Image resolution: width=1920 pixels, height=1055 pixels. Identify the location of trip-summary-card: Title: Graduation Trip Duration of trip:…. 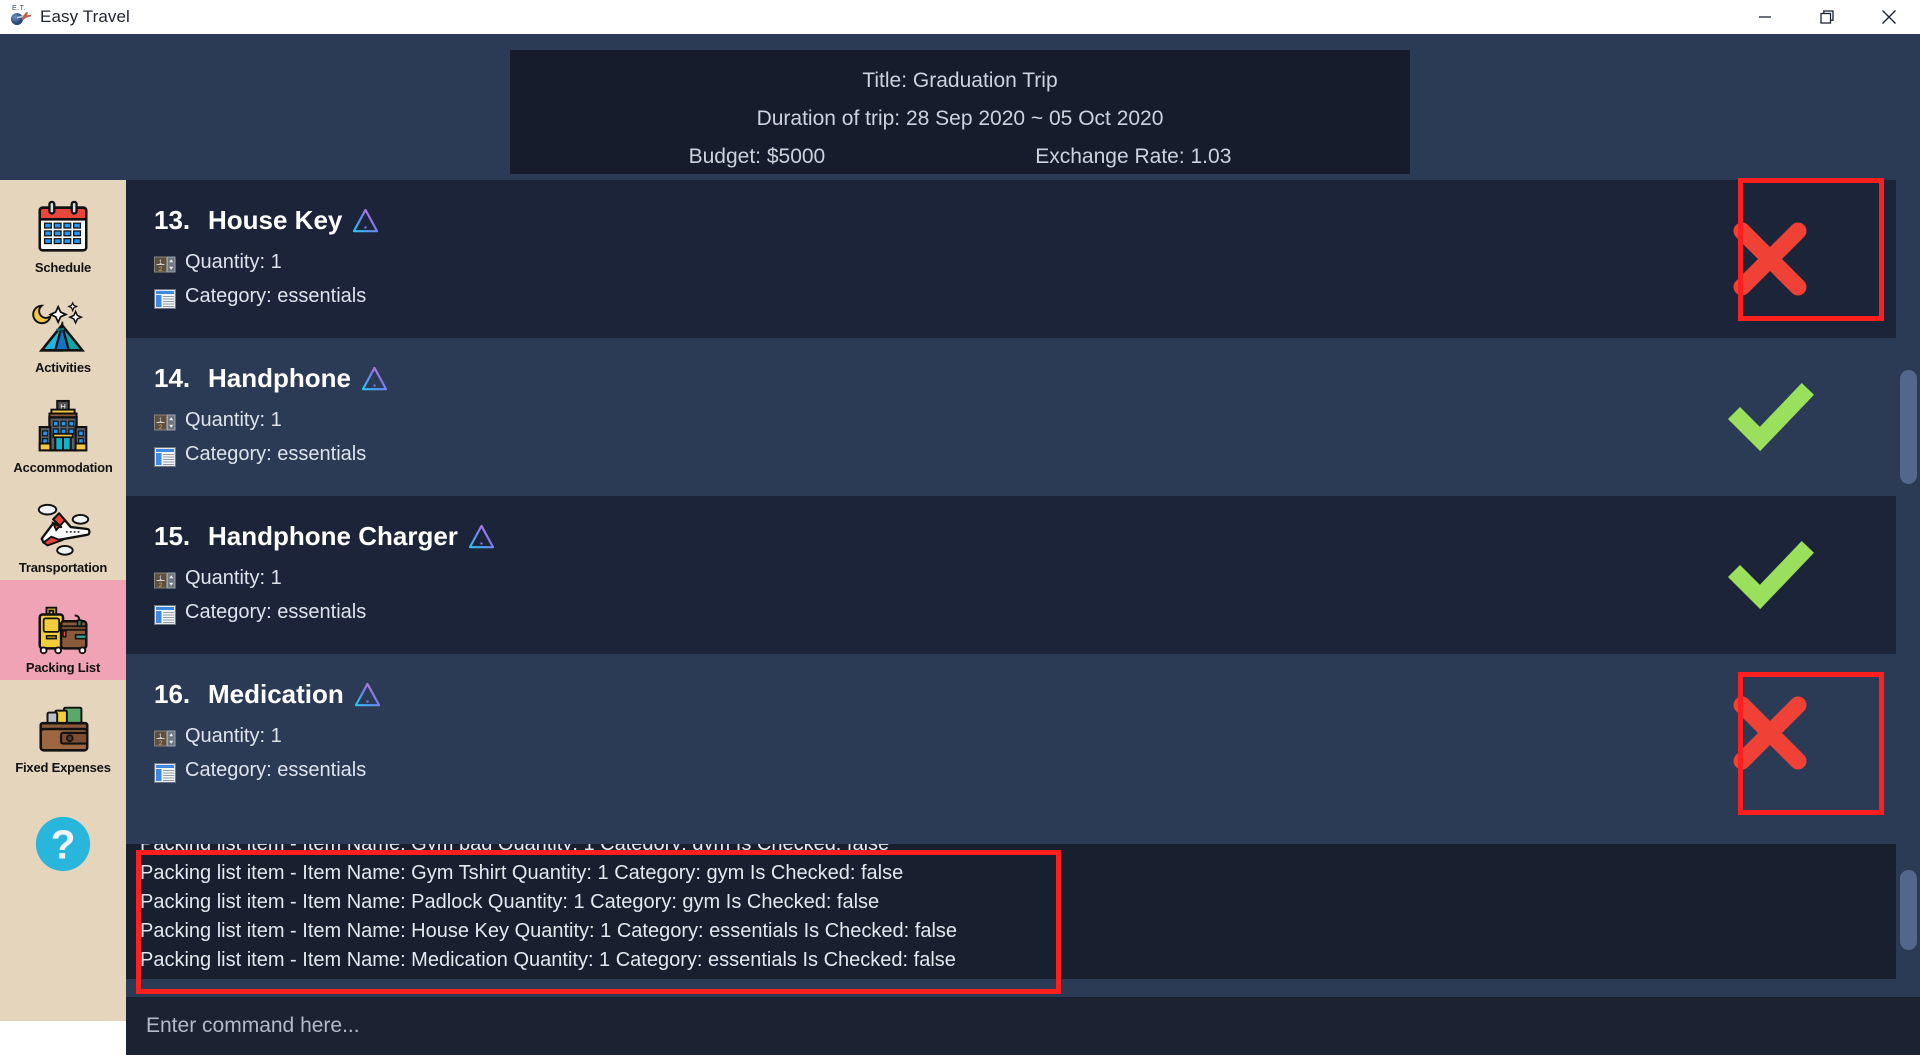
(960, 112).